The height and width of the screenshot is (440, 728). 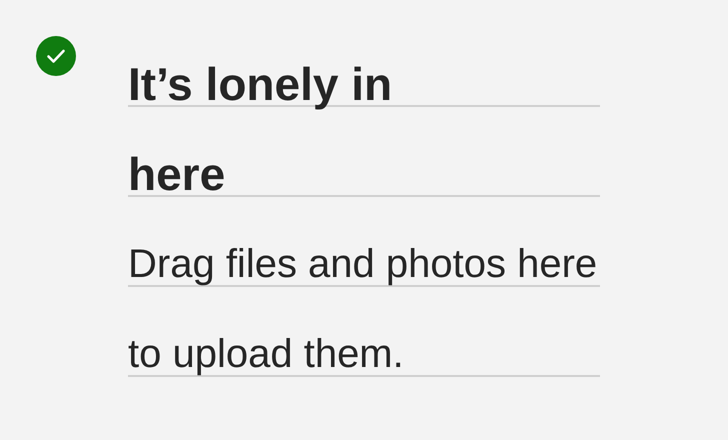 What do you see at coordinates (56, 56) in the screenshot?
I see `checkmark-icon` at bounding box center [56, 56].